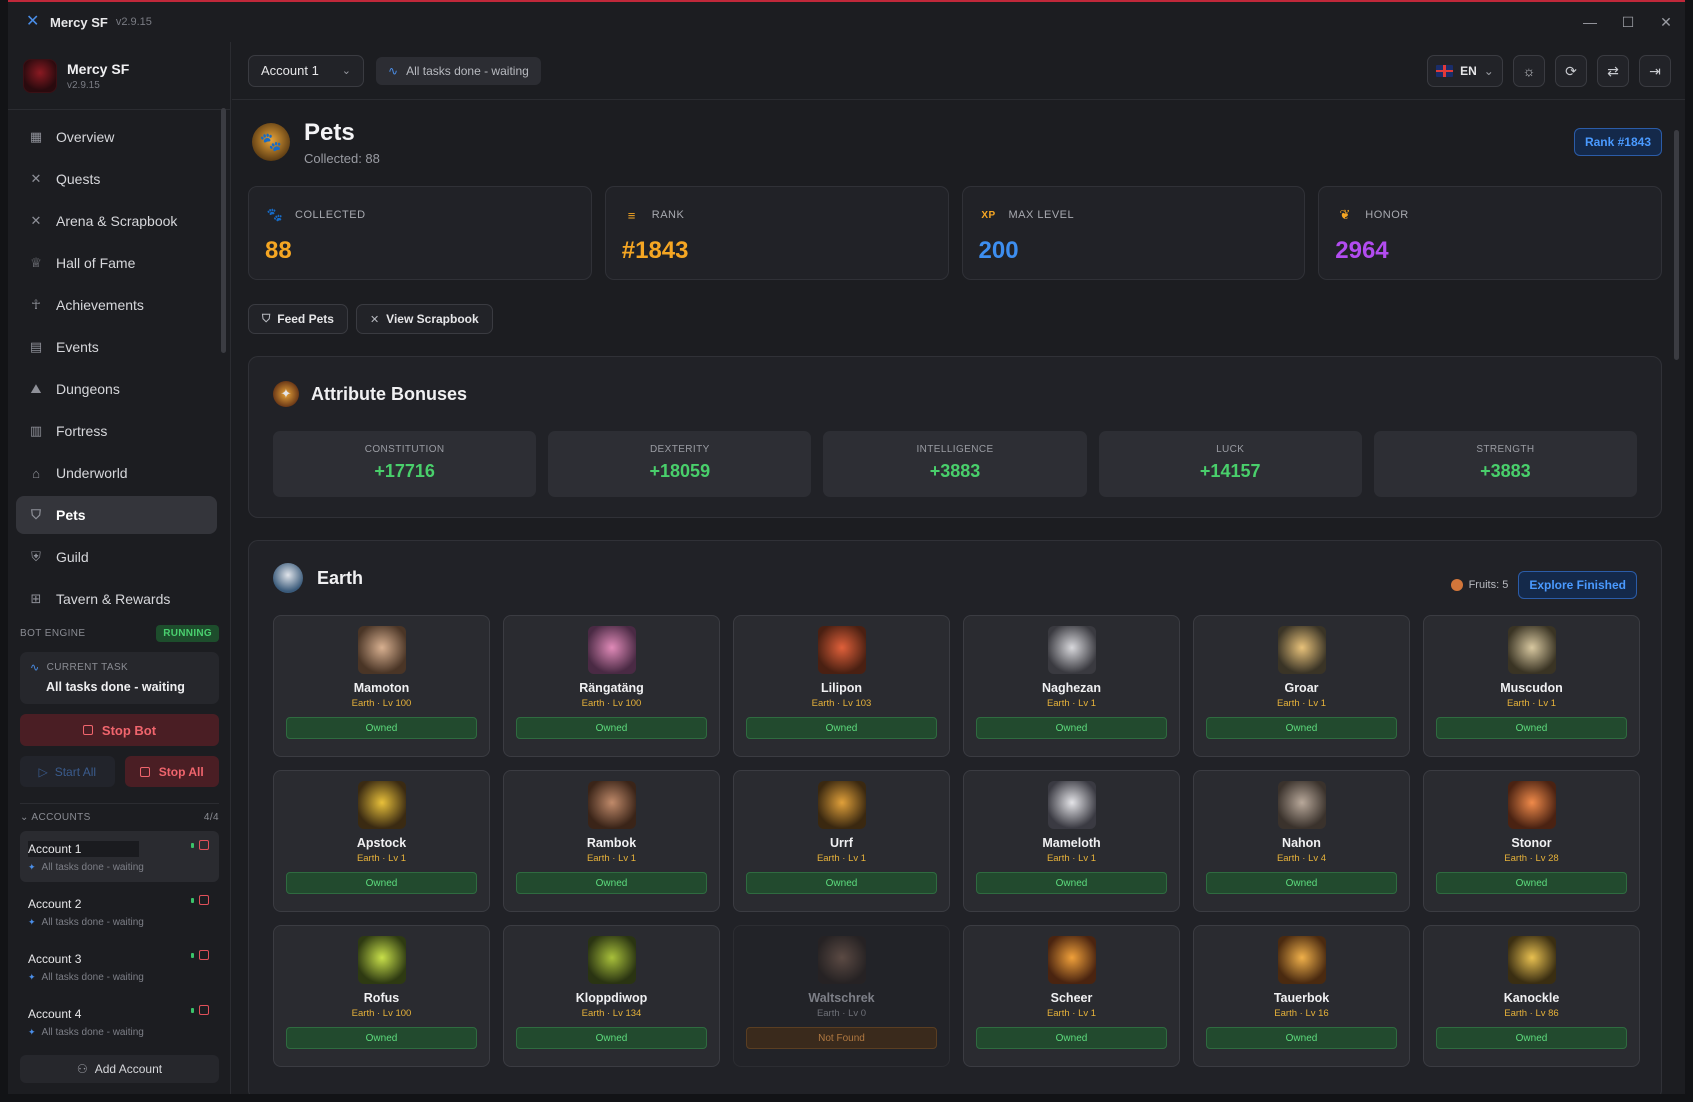 Image resolution: width=1693 pixels, height=1102 pixels. Describe the element at coordinates (1301, 686) in the screenshot. I see `pet-card: Groar Earth · Lv 1 Owned` at that location.